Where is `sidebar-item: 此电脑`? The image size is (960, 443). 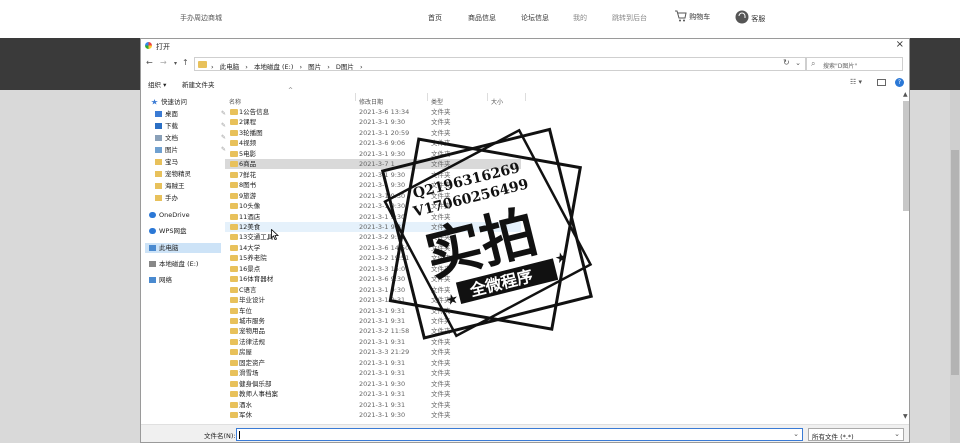 sidebar-item: 此电脑 is located at coordinates (183, 248).